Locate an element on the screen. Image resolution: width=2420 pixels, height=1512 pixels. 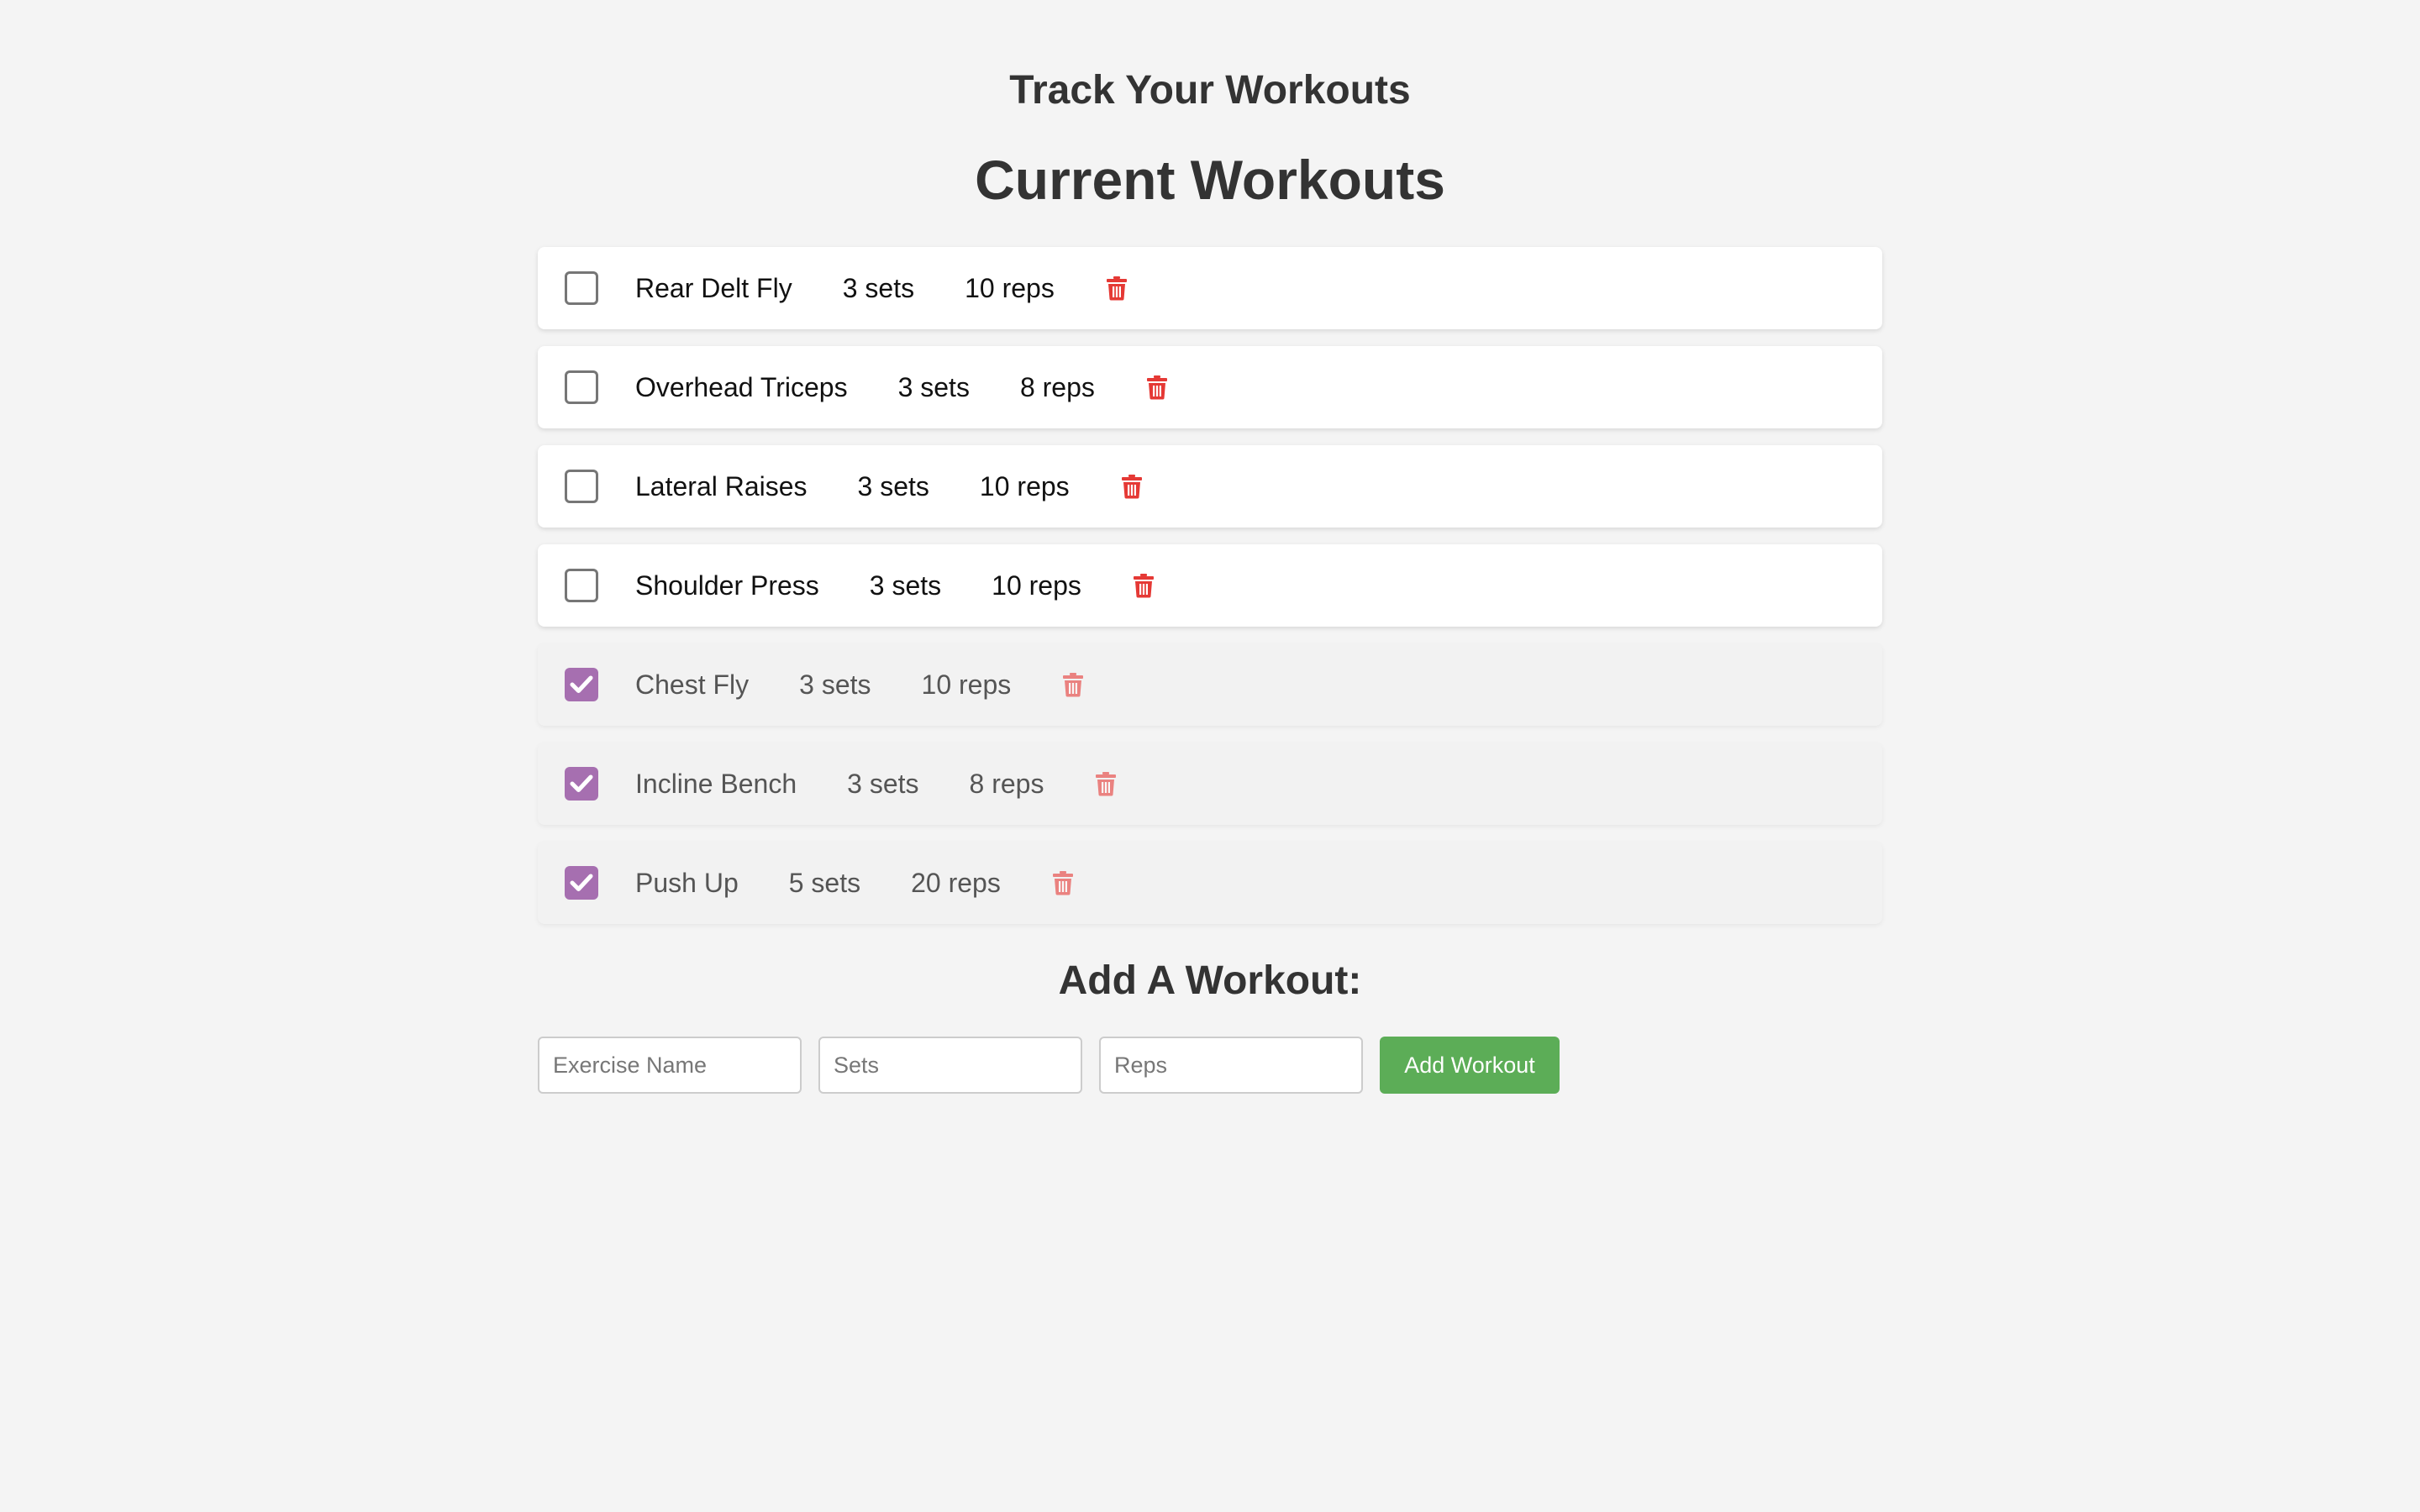
workout-item: Push Up 5 sets 20 reps is located at coordinates (1210, 883).